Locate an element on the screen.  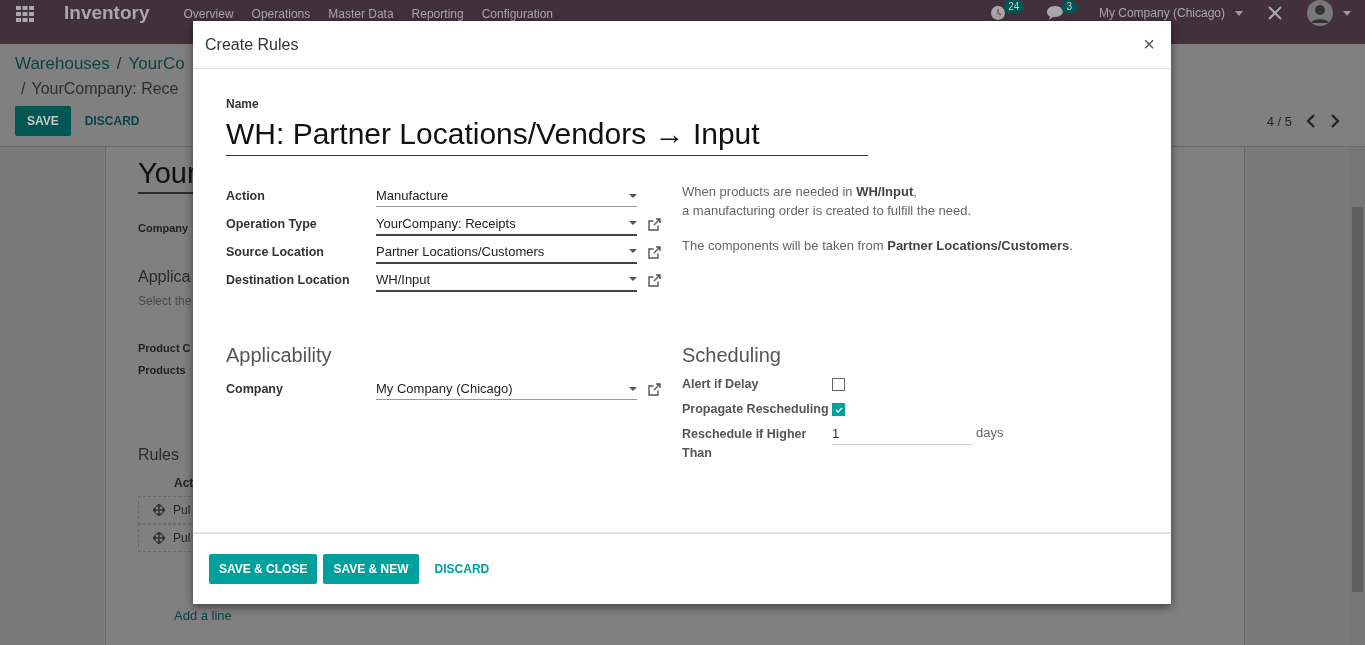
column-header: Act is located at coordinates (184, 483).